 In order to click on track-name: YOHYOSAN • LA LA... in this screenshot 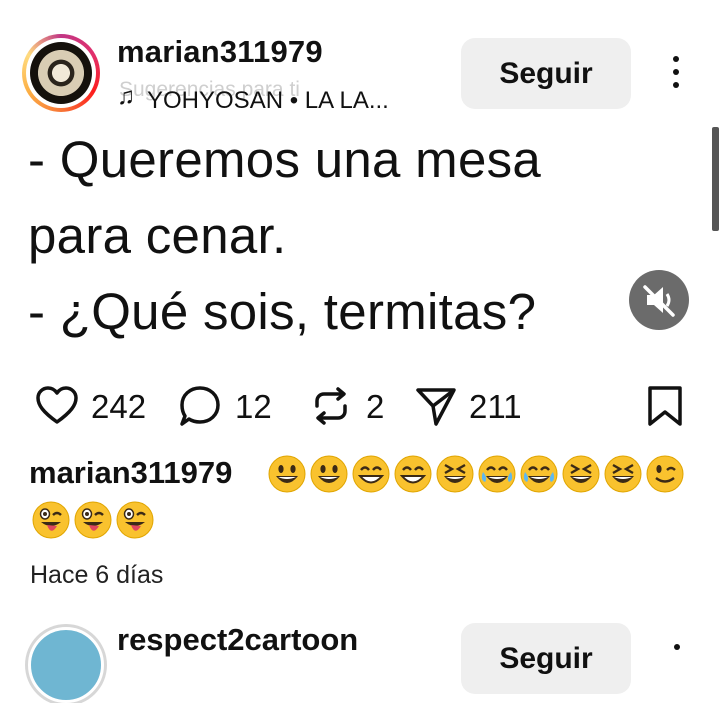, I will do `click(268, 101)`.